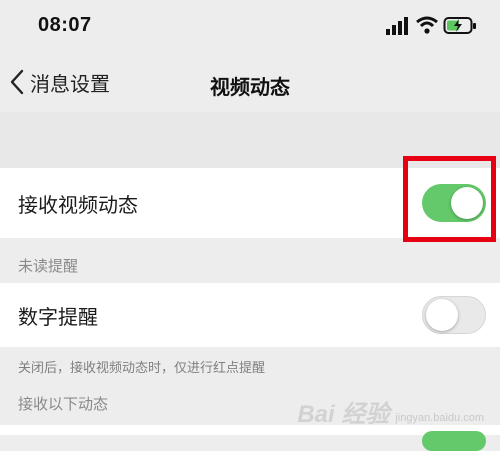 The image size is (500, 451). I want to click on page-title: 视频动态, so click(250, 87).